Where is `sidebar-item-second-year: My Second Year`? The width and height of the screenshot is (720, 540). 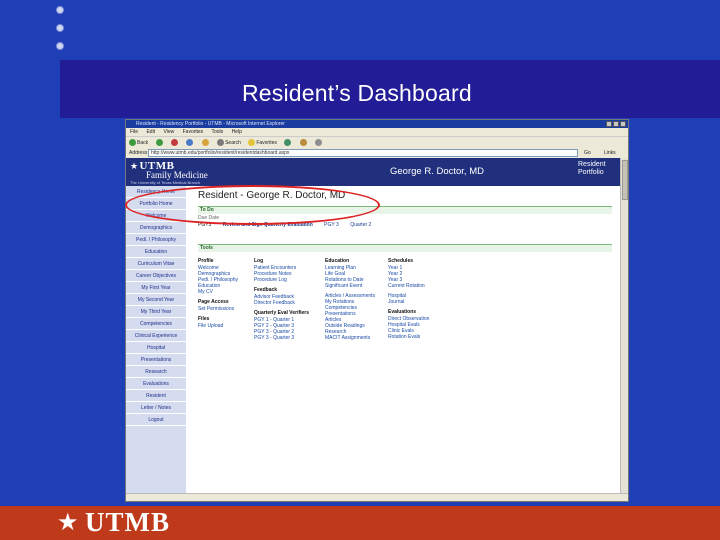
sidebar-item-second-year: My Second Year is located at coordinates (156, 300).